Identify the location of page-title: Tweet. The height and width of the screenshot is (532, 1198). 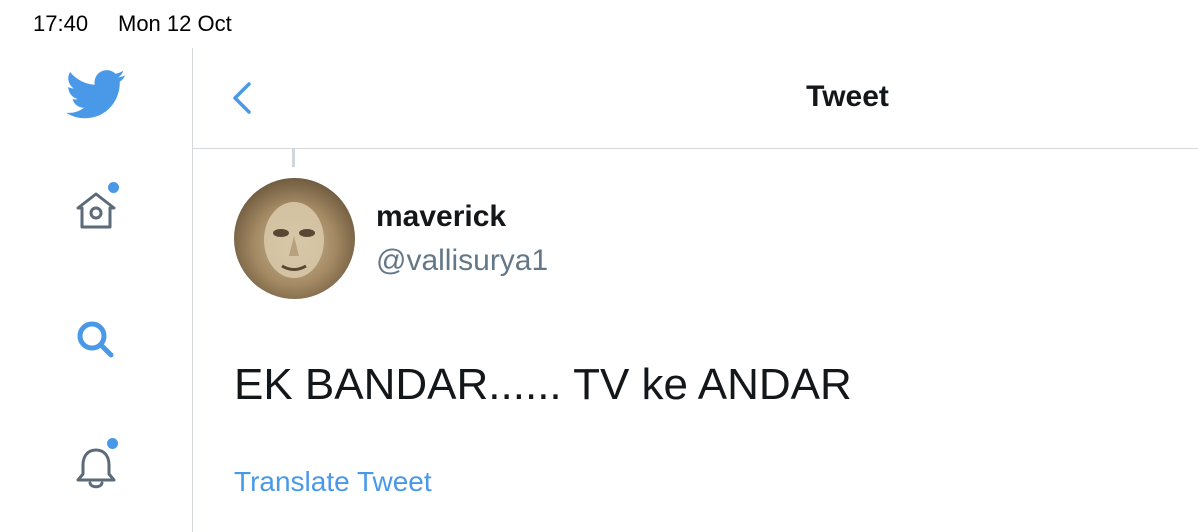
(847, 96).